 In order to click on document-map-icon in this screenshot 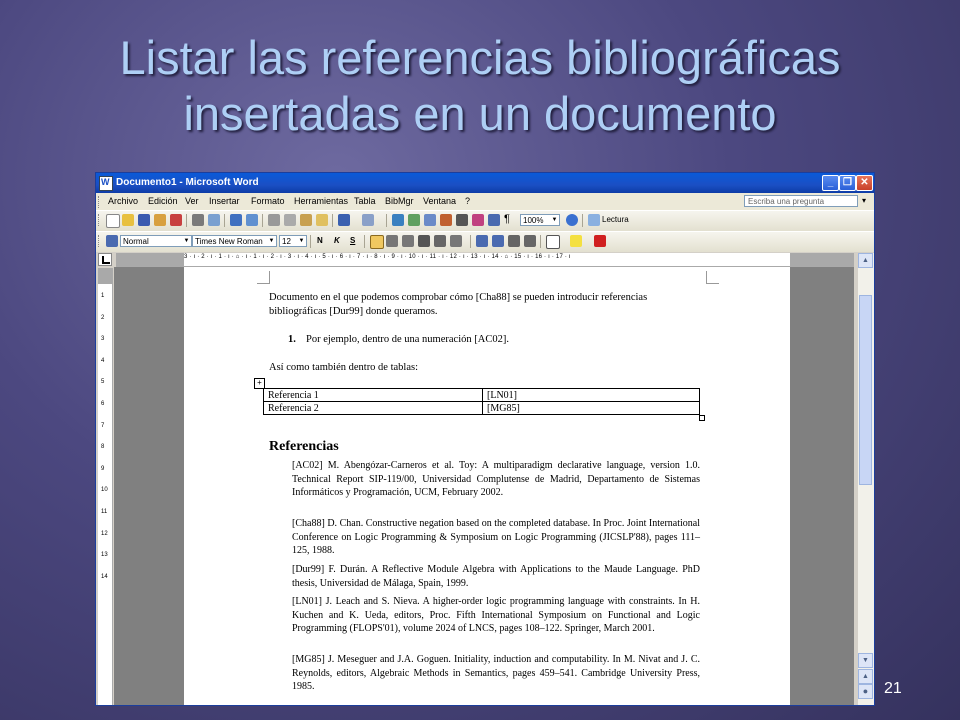, I will do `click(494, 220)`.